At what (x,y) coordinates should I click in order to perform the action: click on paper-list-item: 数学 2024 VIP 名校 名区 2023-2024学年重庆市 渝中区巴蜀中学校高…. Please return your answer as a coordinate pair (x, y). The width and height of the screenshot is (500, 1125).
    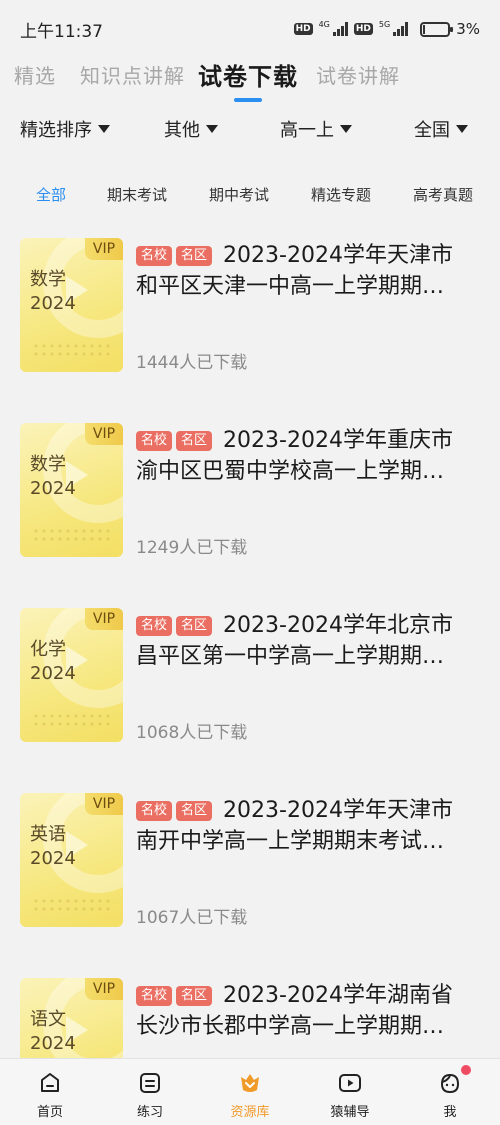
    Looking at the image, I should click on (250, 493).